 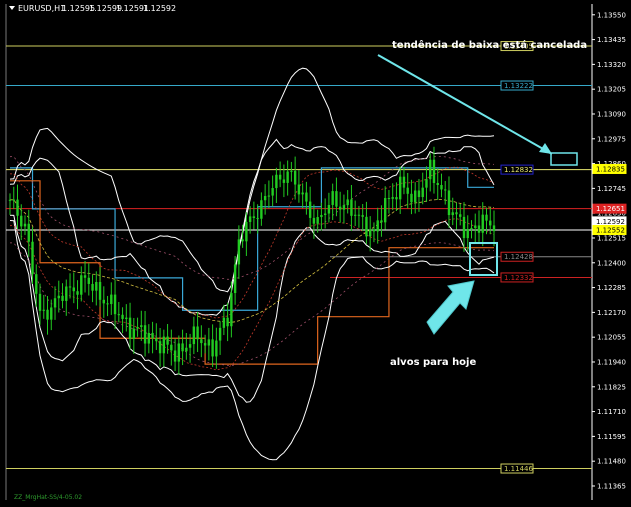 I want to click on price-tick-label: 1.13435, so click(x=611, y=40).